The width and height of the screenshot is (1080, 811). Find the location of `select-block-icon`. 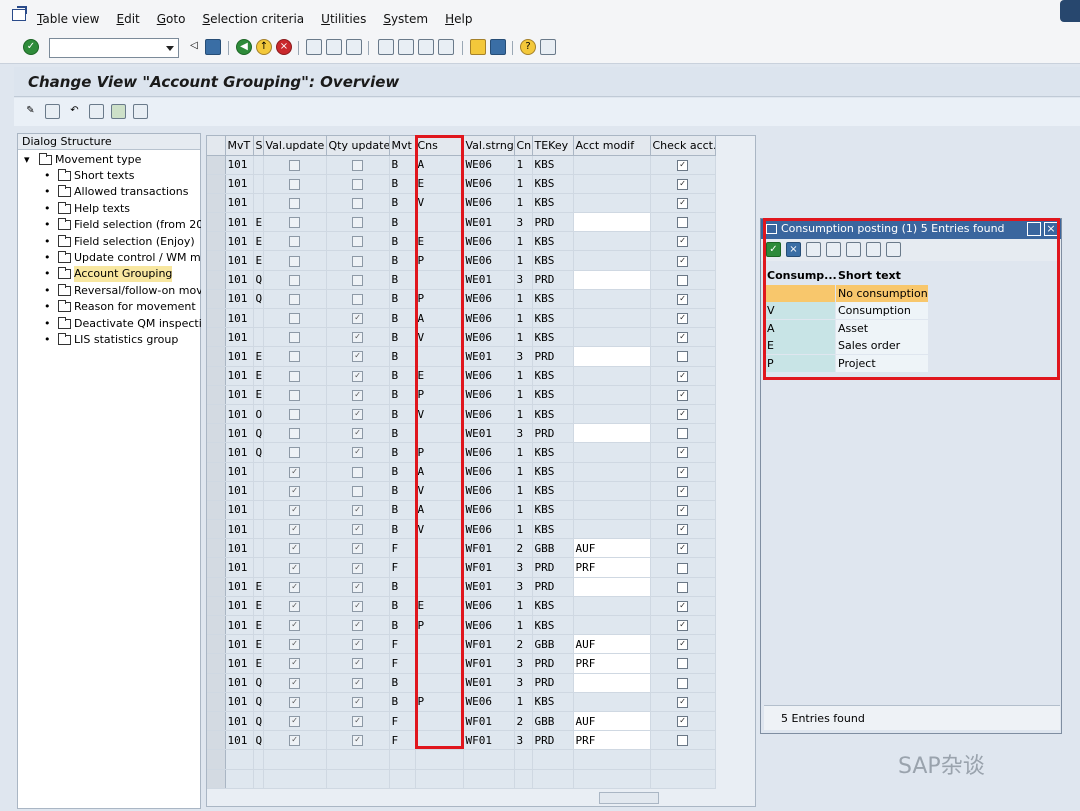

select-block-icon is located at coordinates (118, 111).